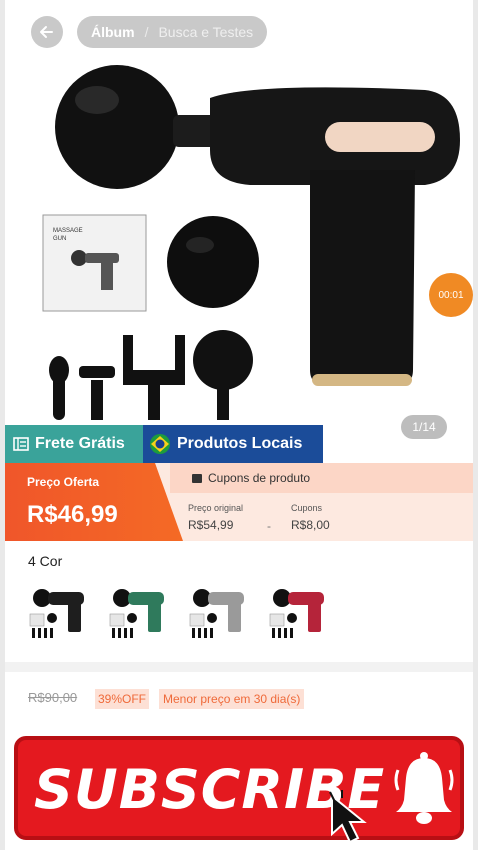  What do you see at coordinates (160, 444) in the screenshot?
I see `brazil-flag-icon` at bounding box center [160, 444].